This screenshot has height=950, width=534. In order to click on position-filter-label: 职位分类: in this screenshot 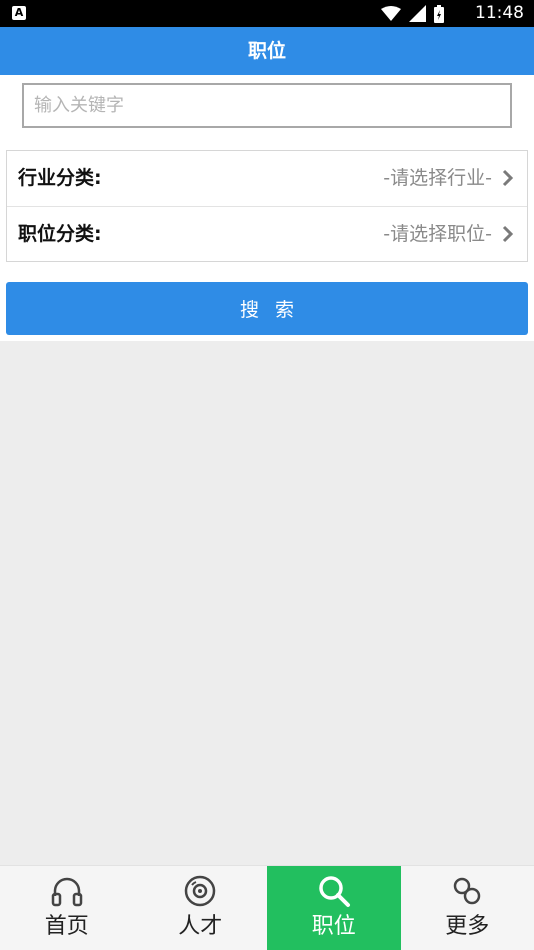, I will do `click(60, 234)`.